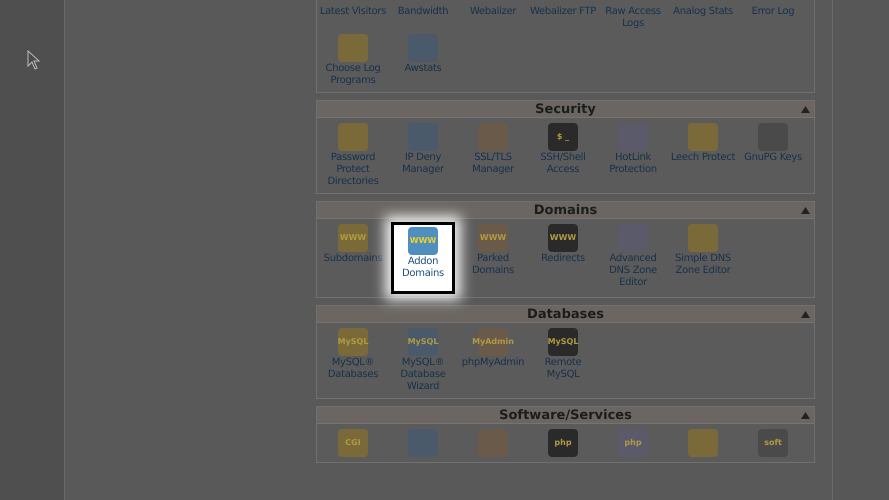 The image size is (889, 500). Describe the element at coordinates (423, 149) in the screenshot. I see `tool-item: IP Deny Manager` at that location.